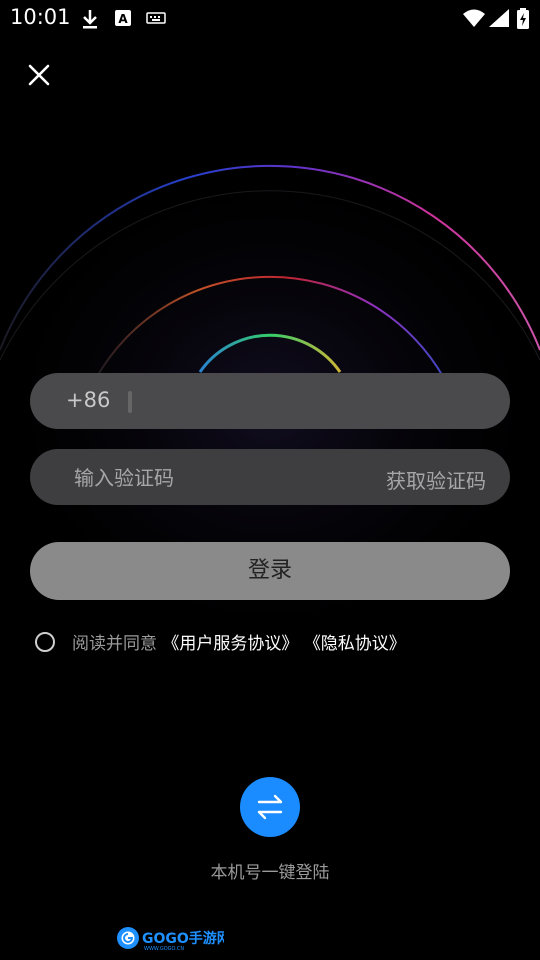 The width and height of the screenshot is (540, 960). Describe the element at coordinates (88, 400) in the screenshot. I see `country-code: +86` at that location.